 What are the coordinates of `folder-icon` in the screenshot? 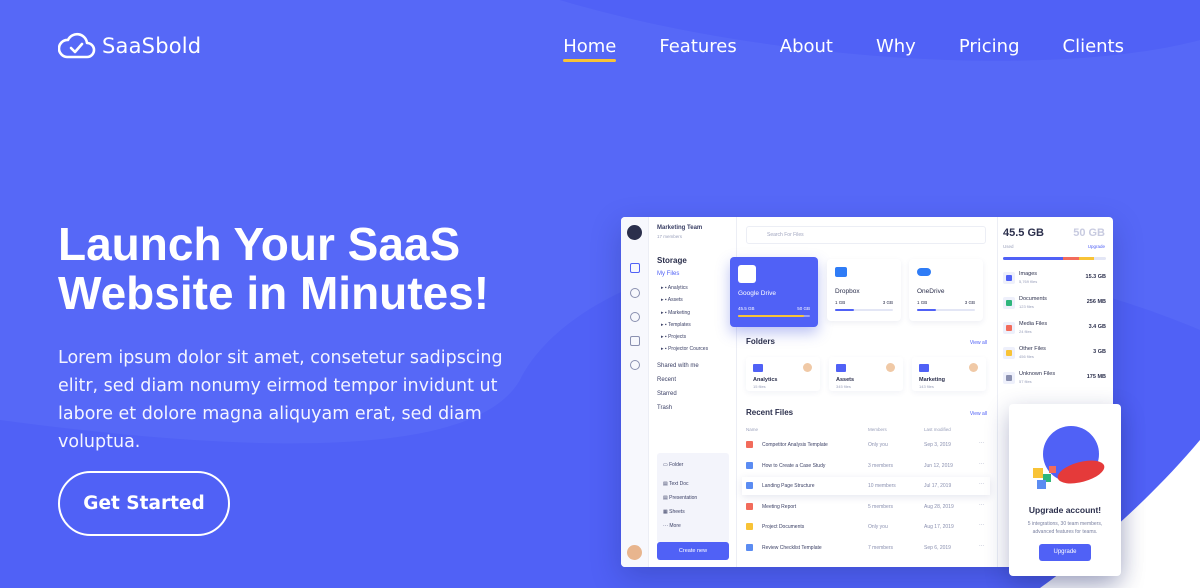 It's located at (841, 368).